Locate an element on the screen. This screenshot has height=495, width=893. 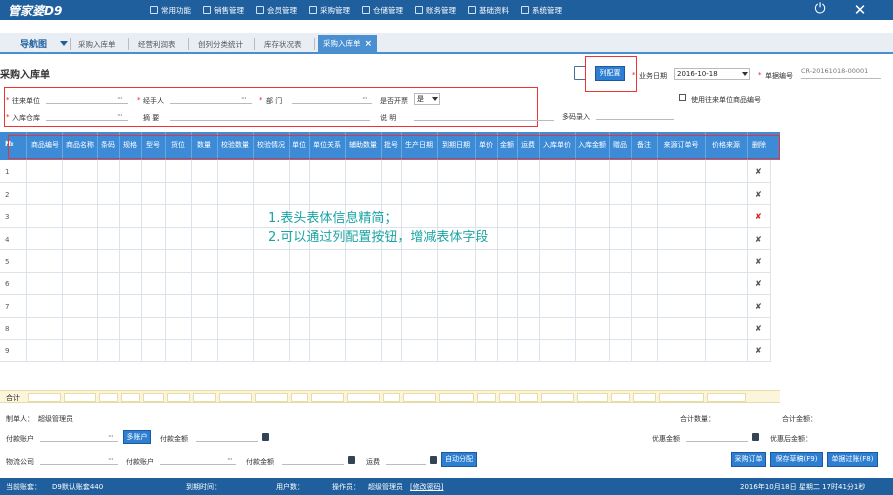
dept-field is located at coordinates (332, 98).